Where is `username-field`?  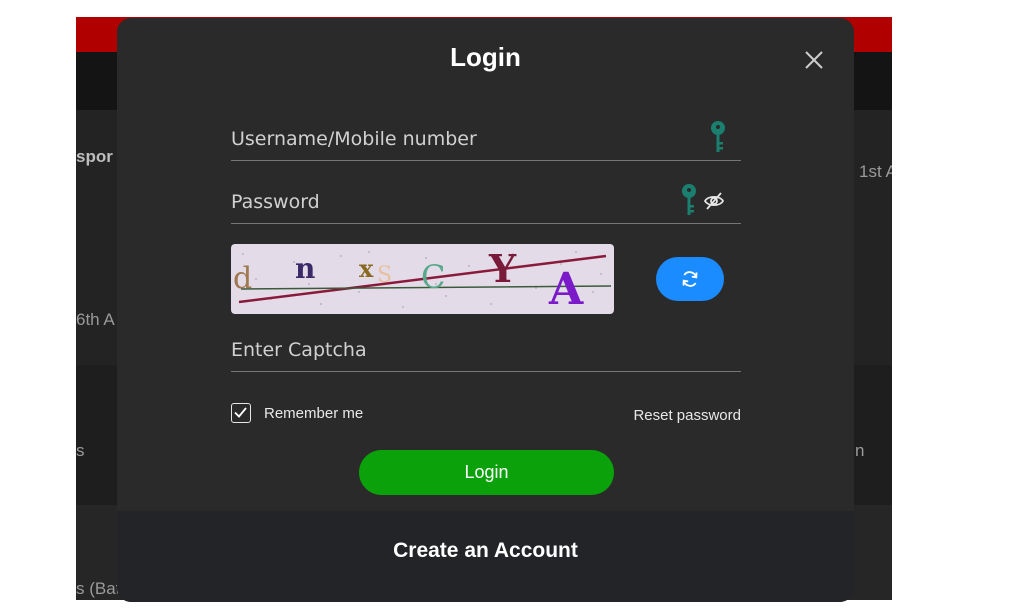 username-field is located at coordinates (486, 140).